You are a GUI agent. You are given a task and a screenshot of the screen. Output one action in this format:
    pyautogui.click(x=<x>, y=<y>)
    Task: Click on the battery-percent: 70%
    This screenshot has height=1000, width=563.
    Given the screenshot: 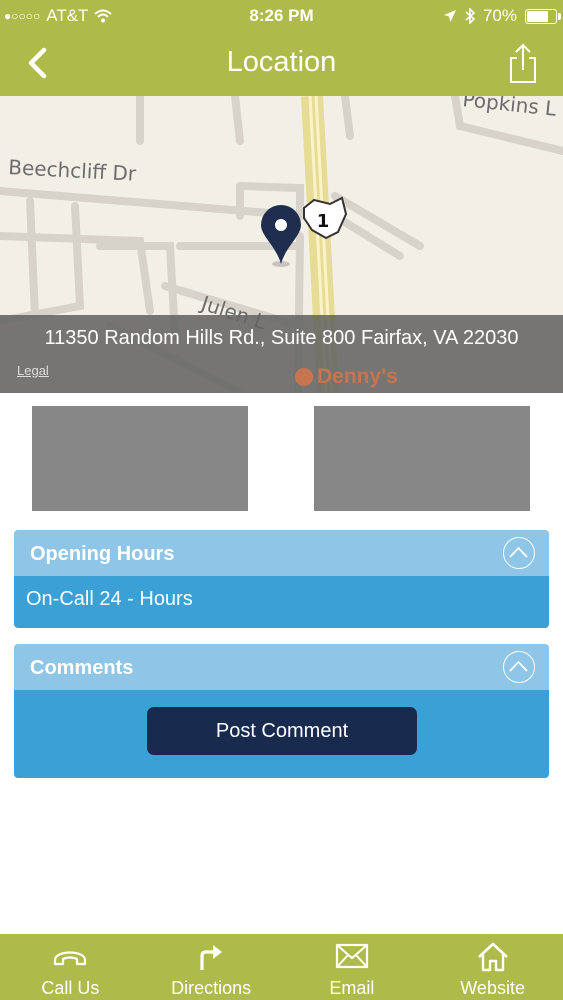 What is the action you would take?
    pyautogui.click(x=499, y=15)
    